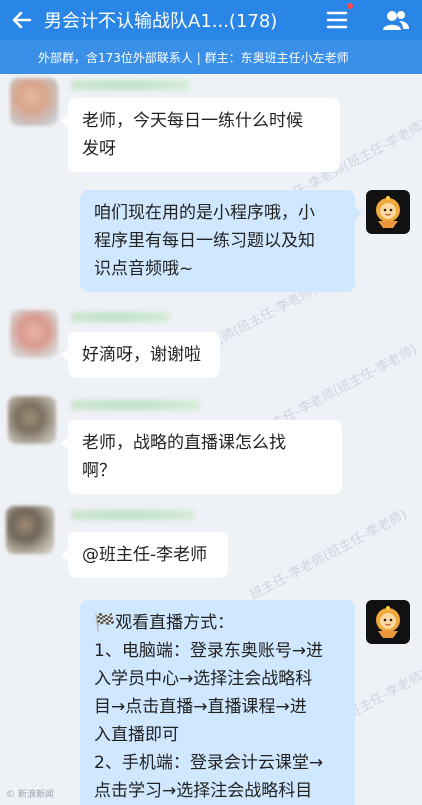 The width and height of the screenshot is (422, 805). I want to click on message-line: 点击学习→选择注会战略科目, so click(203, 791).